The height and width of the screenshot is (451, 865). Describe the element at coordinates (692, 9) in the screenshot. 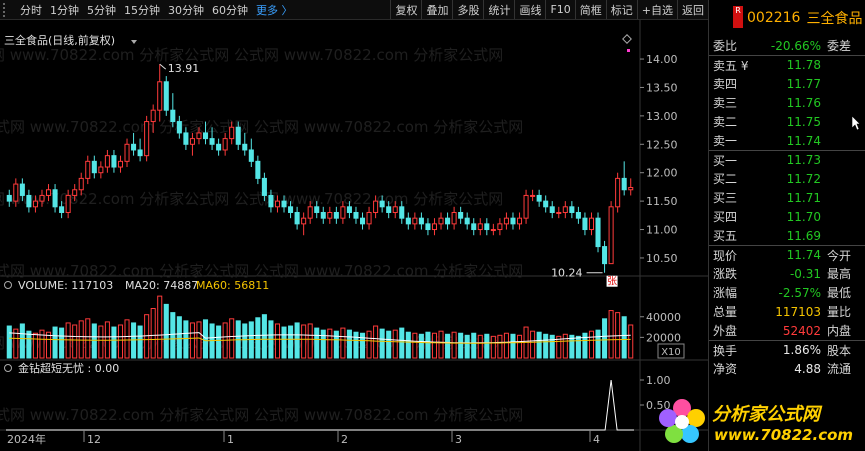

I see `toolbar-action-9: 返回` at that location.